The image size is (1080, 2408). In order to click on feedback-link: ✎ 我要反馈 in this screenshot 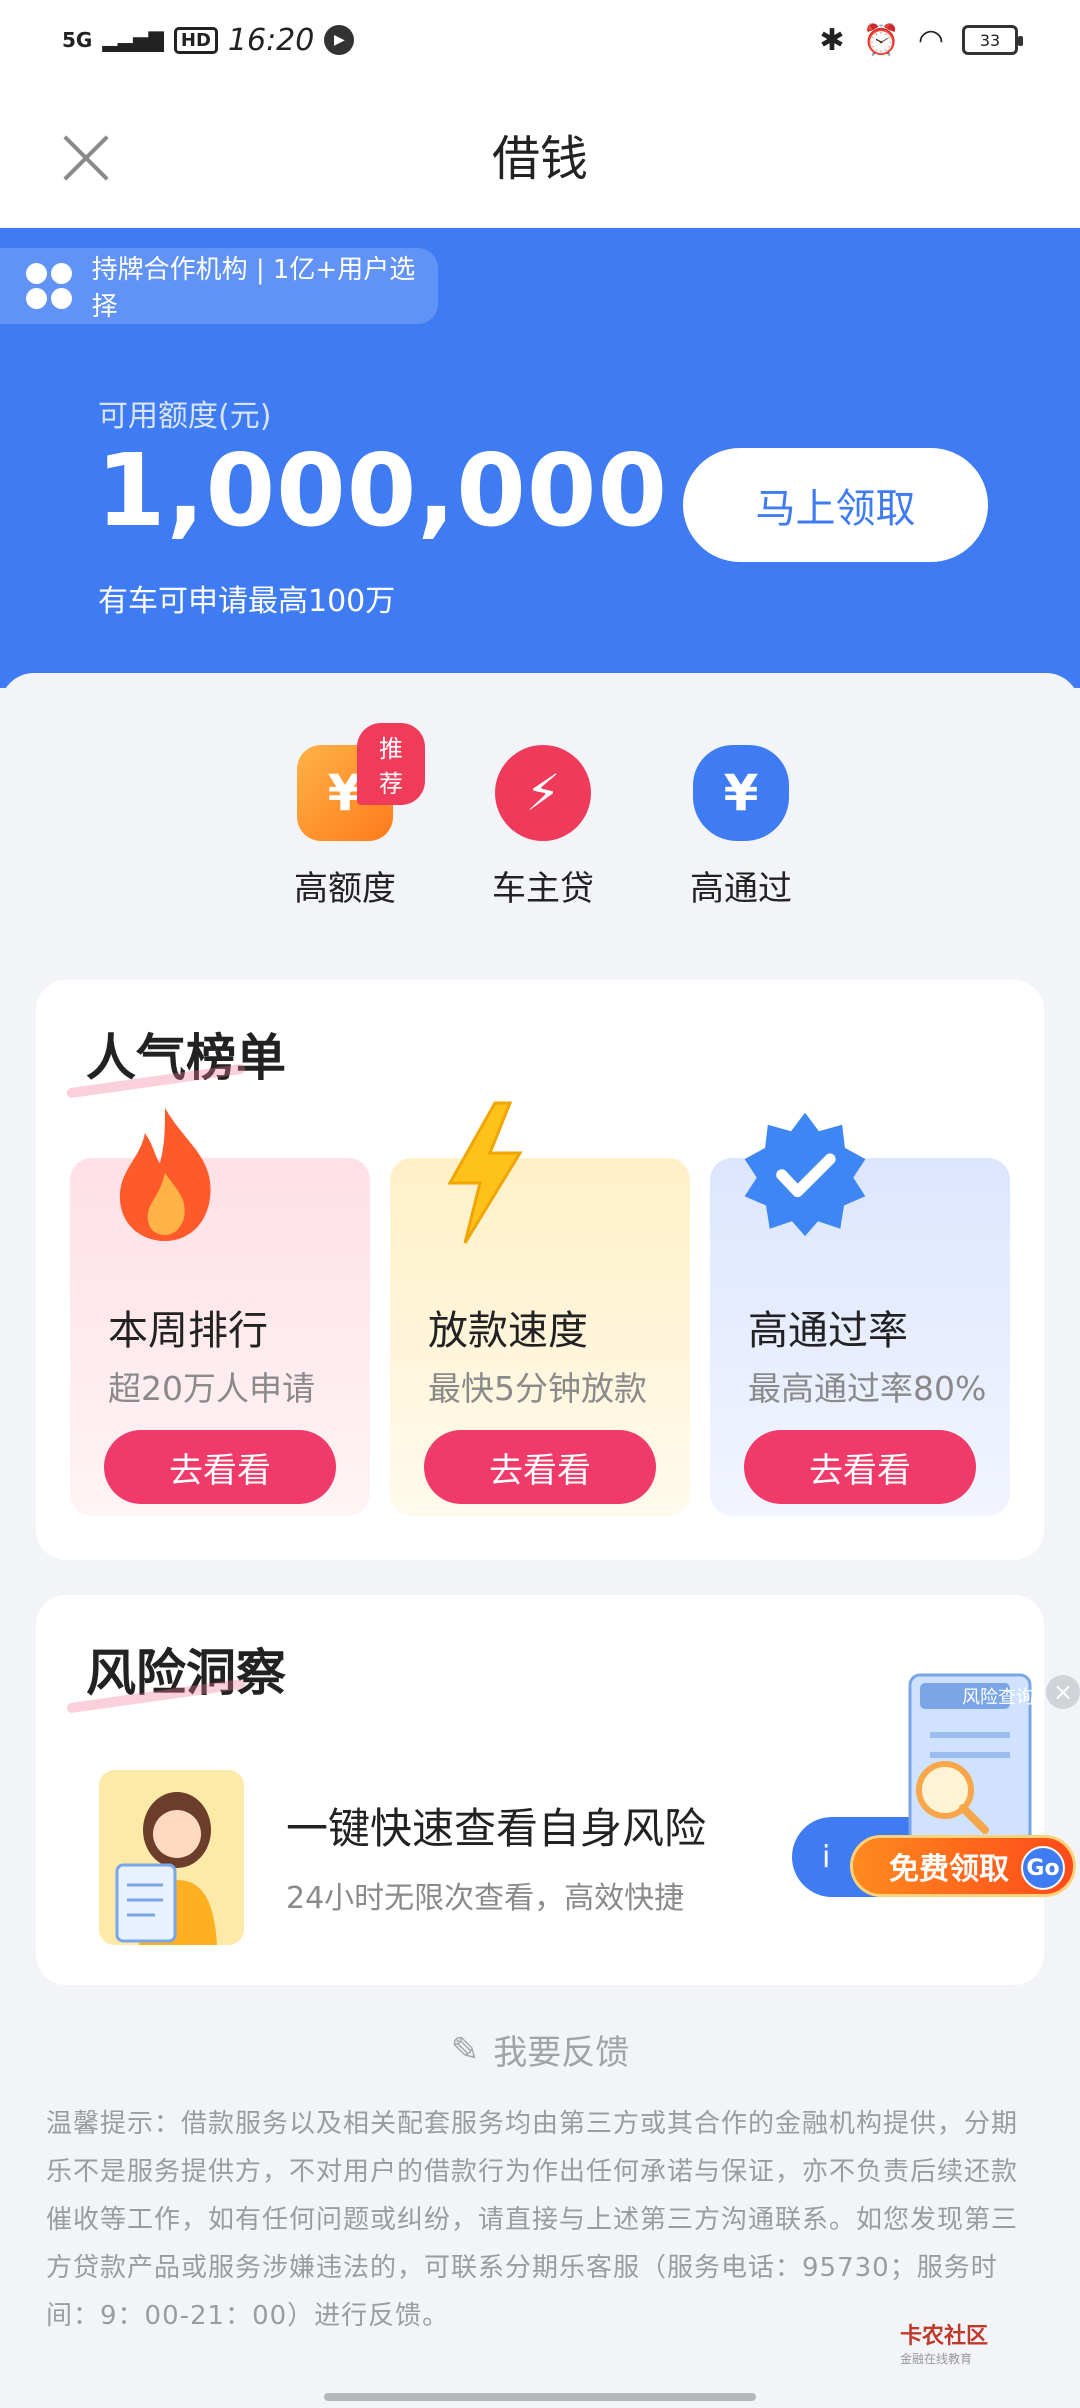, I will do `click(540, 2049)`.